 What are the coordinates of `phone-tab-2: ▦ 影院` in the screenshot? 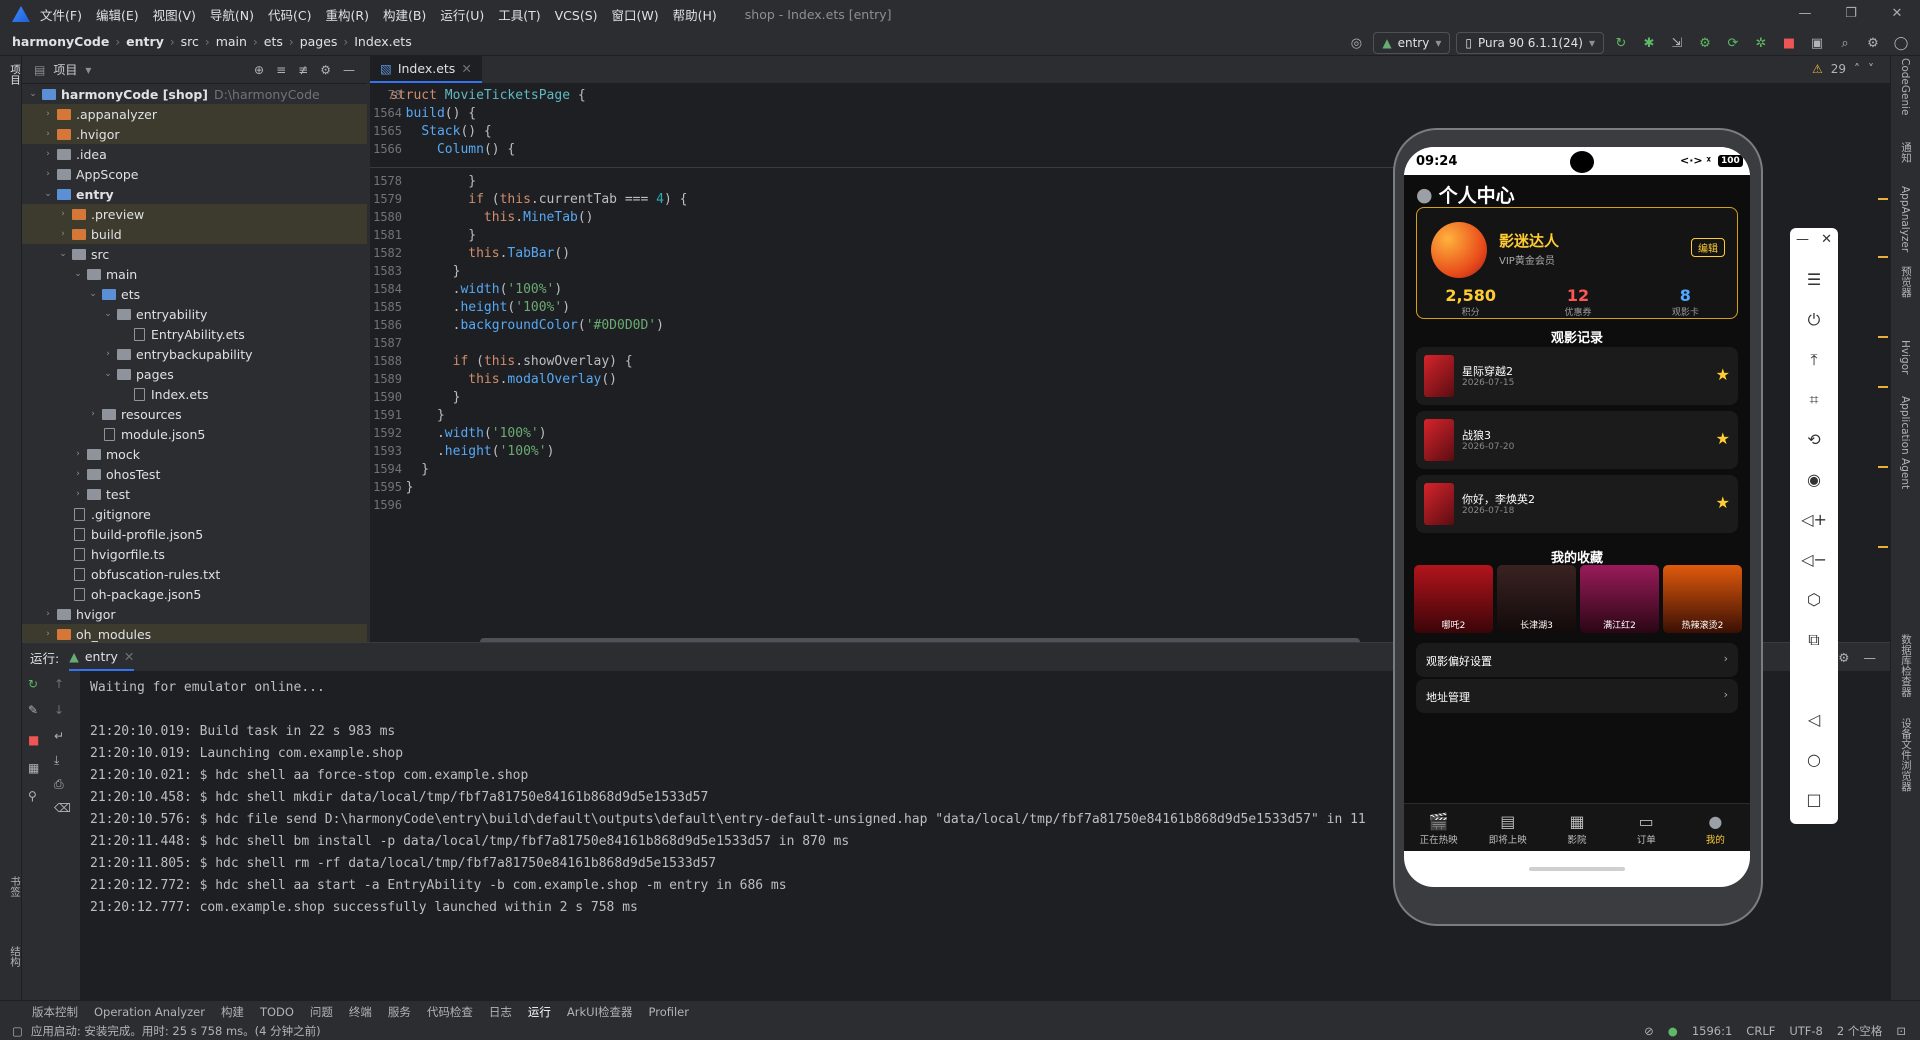 It's located at (1576, 827).